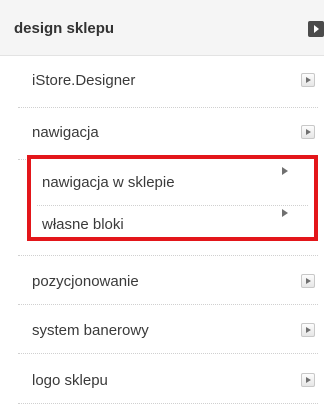 Image resolution: width=324 pixels, height=417 pixels. I want to click on menu-header: design sklepu, so click(162, 28).